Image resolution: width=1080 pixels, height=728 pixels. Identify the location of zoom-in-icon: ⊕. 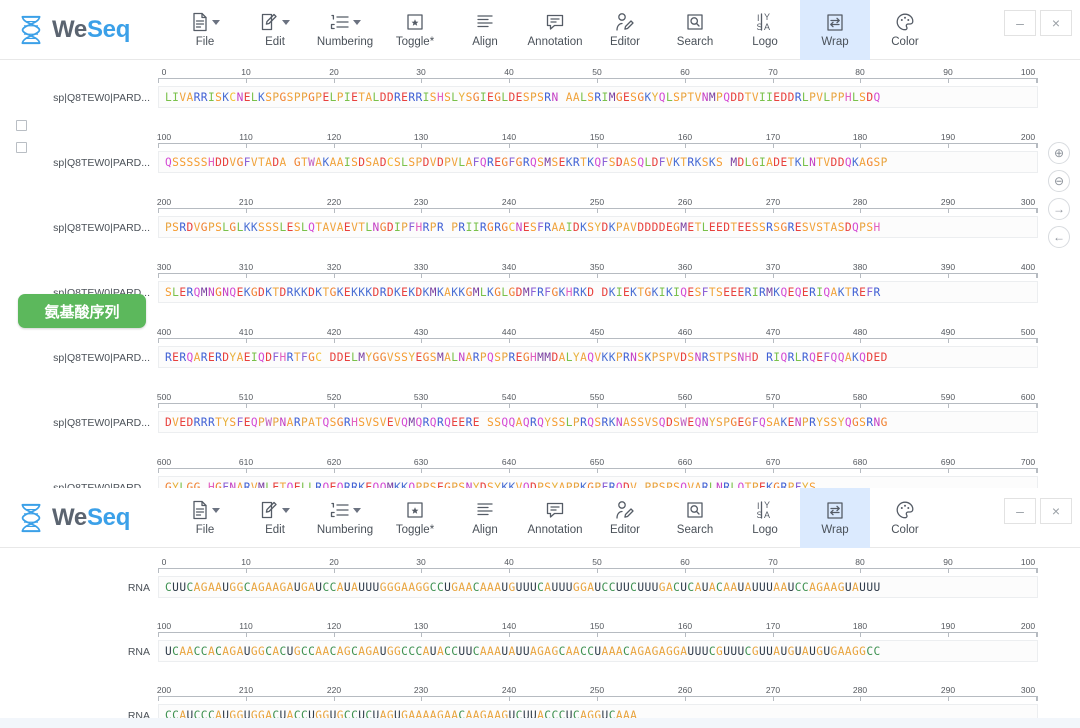
(1059, 153).